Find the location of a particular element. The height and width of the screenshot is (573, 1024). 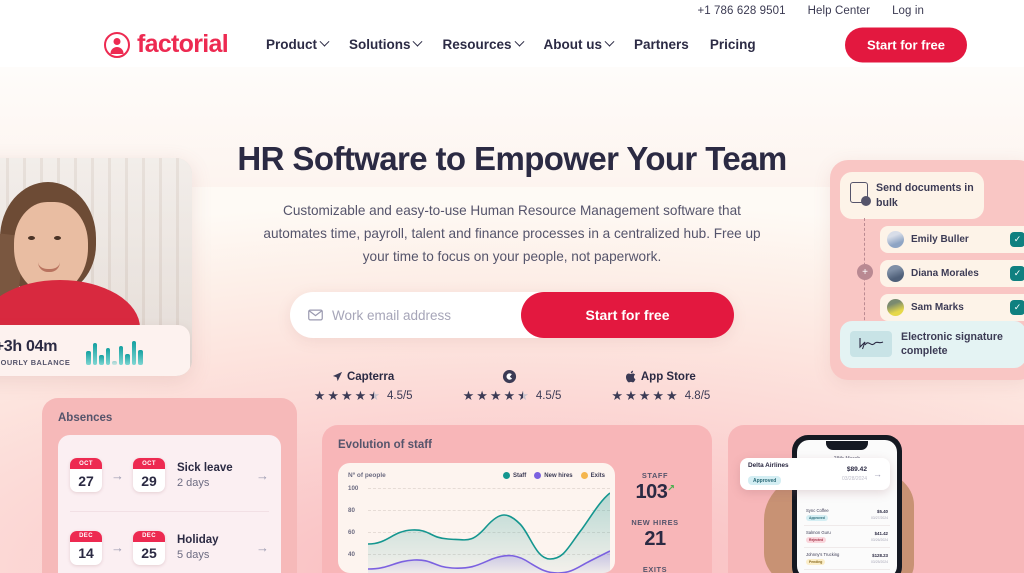

y-tick-label: 80 is located at coordinates (351, 510).